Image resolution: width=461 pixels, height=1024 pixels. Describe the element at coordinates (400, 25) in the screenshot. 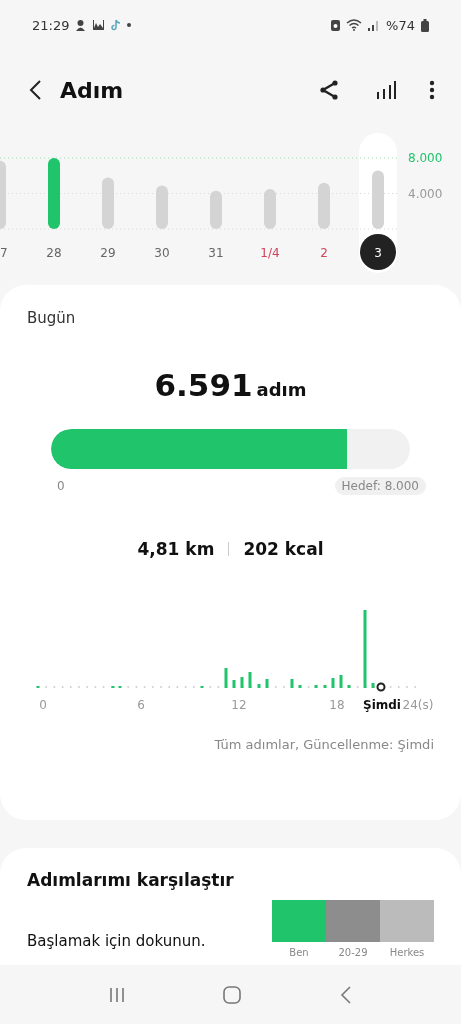

I see `battery-level: %74` at that location.